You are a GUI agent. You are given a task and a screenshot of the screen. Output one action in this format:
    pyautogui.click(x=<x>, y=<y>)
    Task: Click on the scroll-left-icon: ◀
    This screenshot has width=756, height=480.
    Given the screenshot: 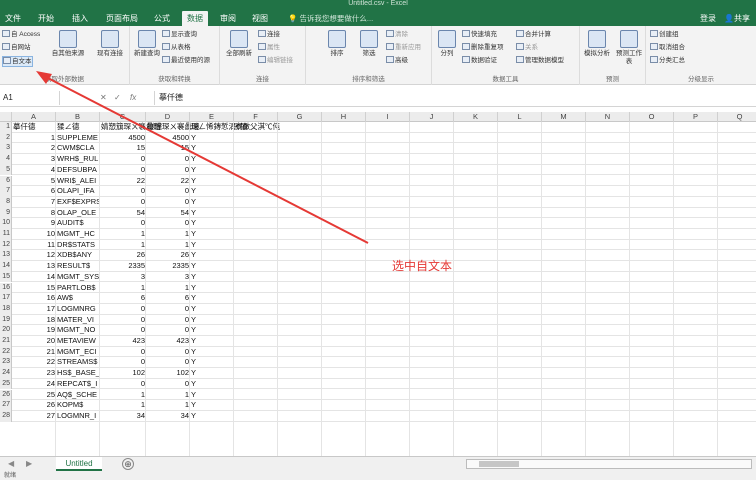 What is the action you would take?
    pyautogui.click(x=11, y=463)
    